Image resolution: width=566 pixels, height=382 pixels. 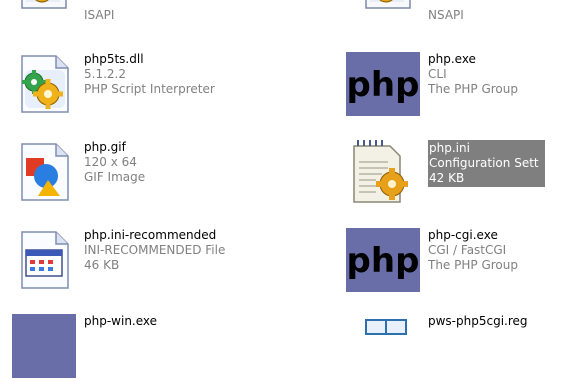 What do you see at coordinates (105, 74) in the screenshot?
I see `file-detail: 5.1.2.2` at bounding box center [105, 74].